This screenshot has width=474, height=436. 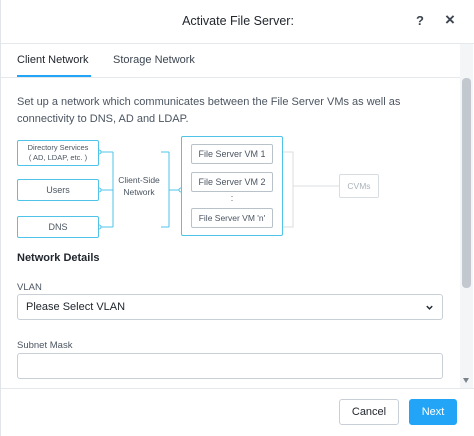 What do you see at coordinates (420, 20) in the screenshot?
I see `help-icon: ?` at bounding box center [420, 20].